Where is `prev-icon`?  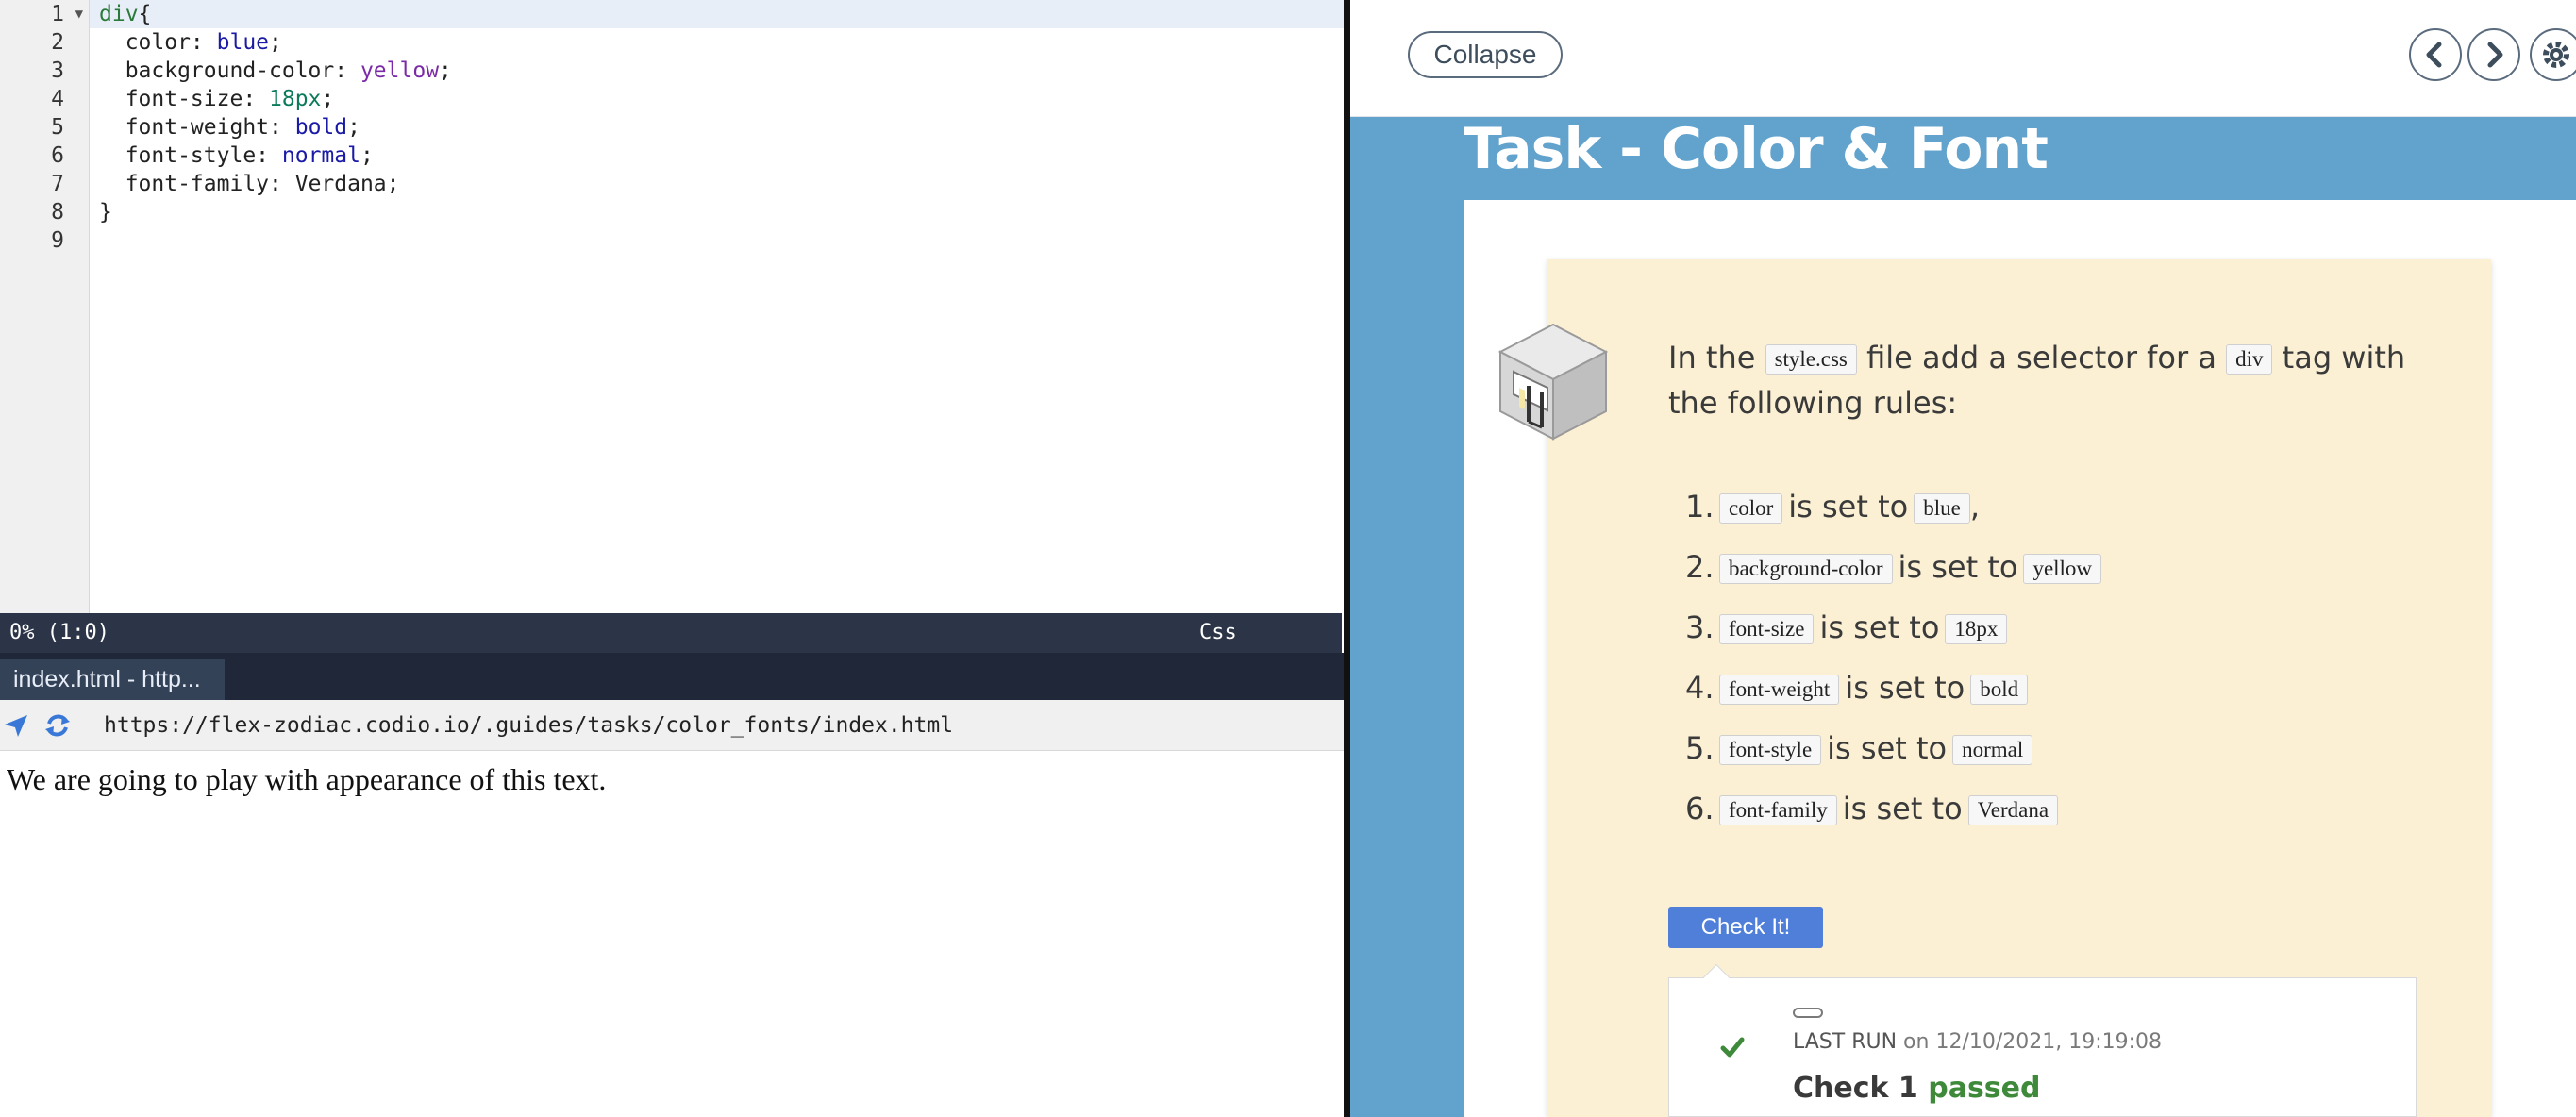 prev-icon is located at coordinates (2434, 55).